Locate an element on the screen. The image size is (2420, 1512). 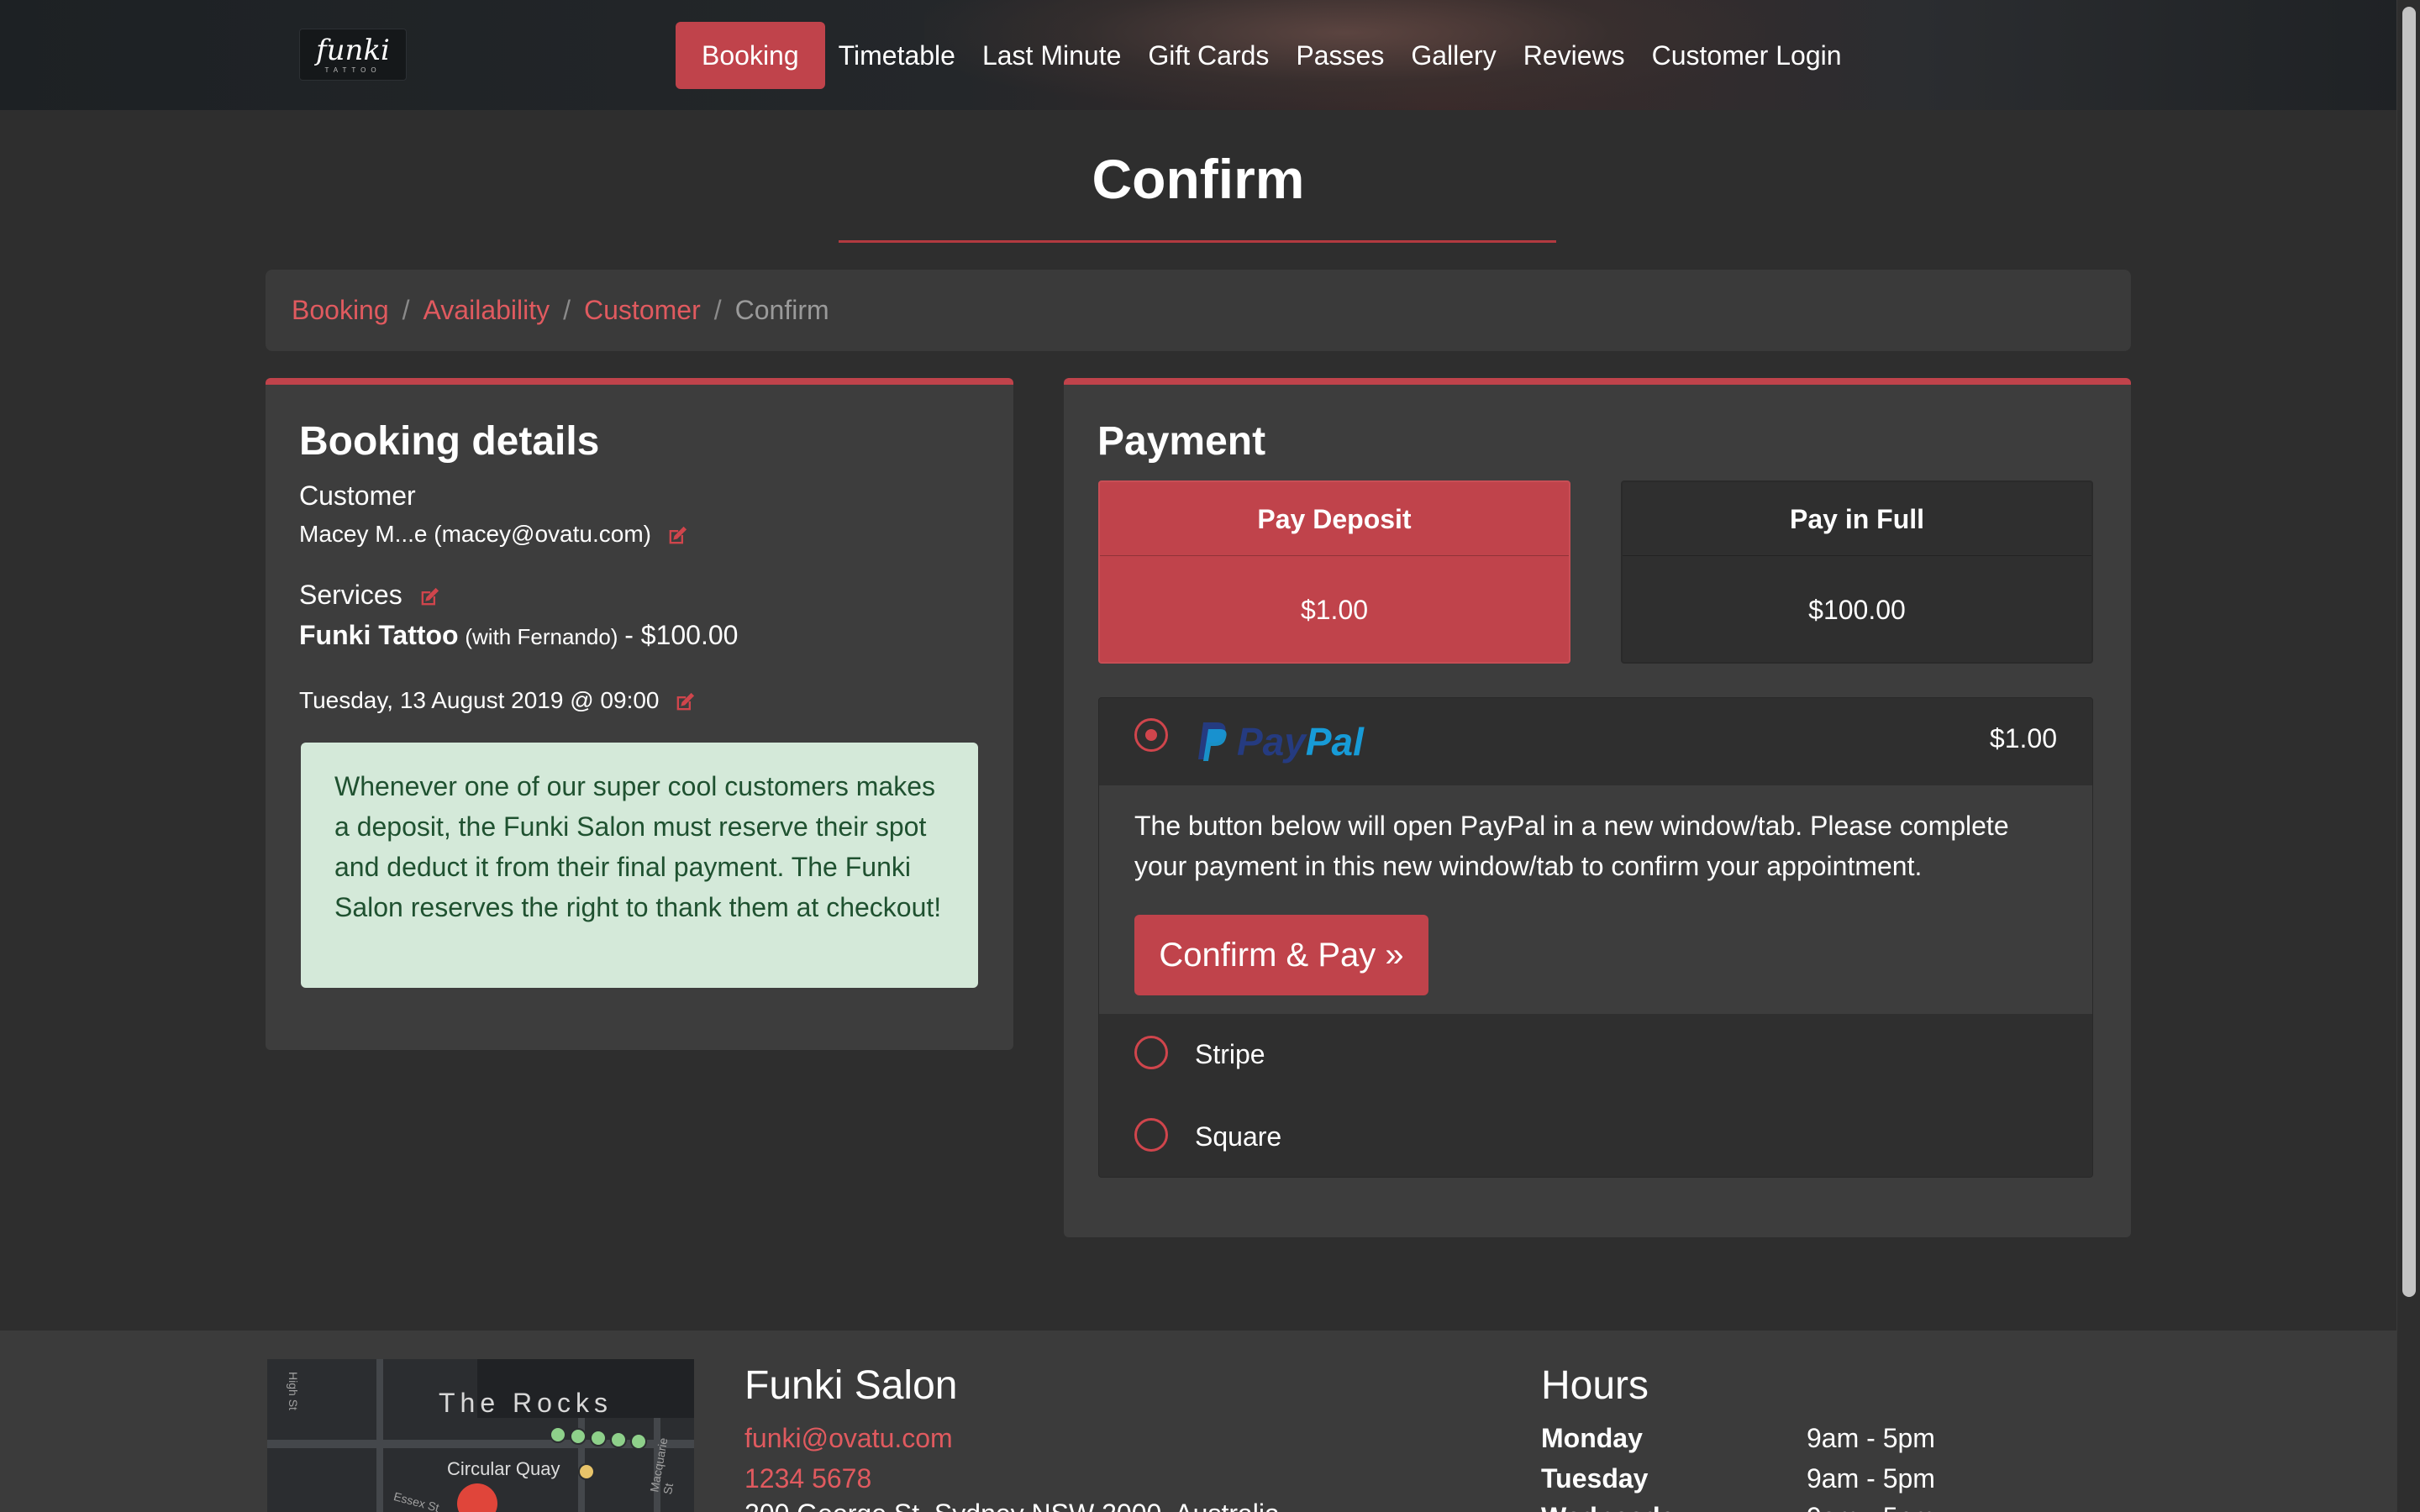
logo-wordmark: funki is located at coordinates (353, 50).